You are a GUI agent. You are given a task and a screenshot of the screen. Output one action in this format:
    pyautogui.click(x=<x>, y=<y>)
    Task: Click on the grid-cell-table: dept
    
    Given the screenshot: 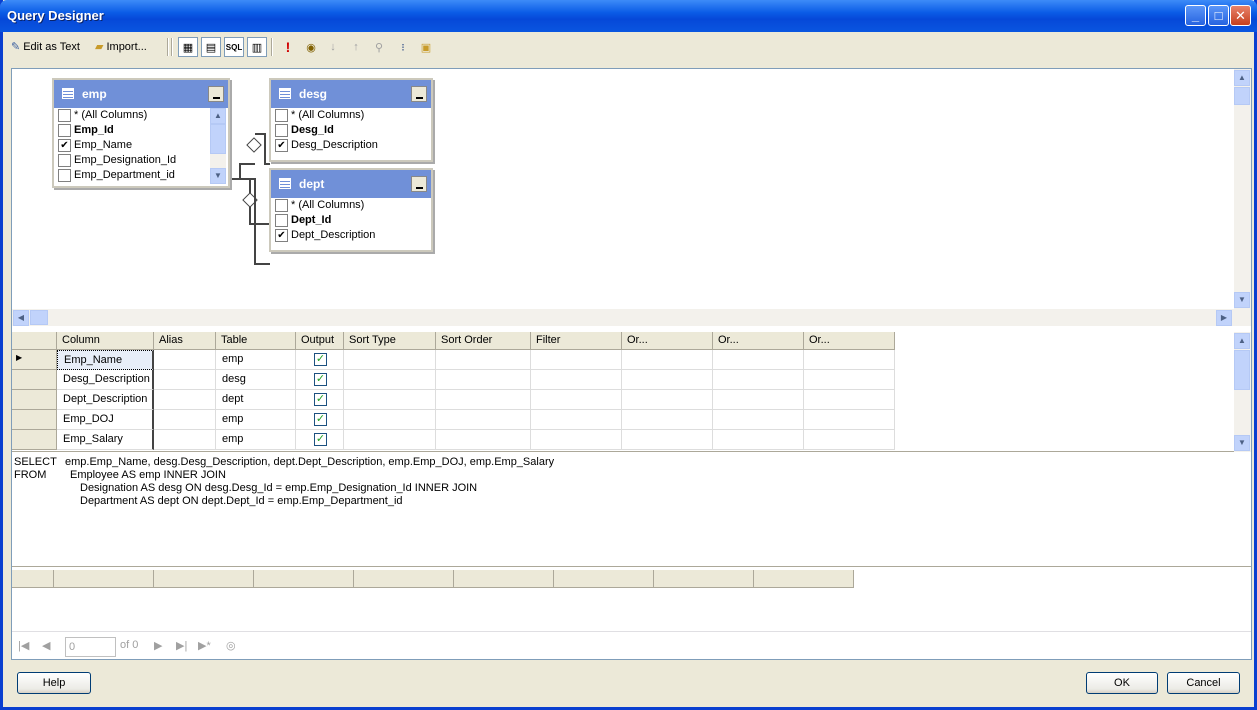 What is the action you would take?
    pyautogui.click(x=256, y=400)
    